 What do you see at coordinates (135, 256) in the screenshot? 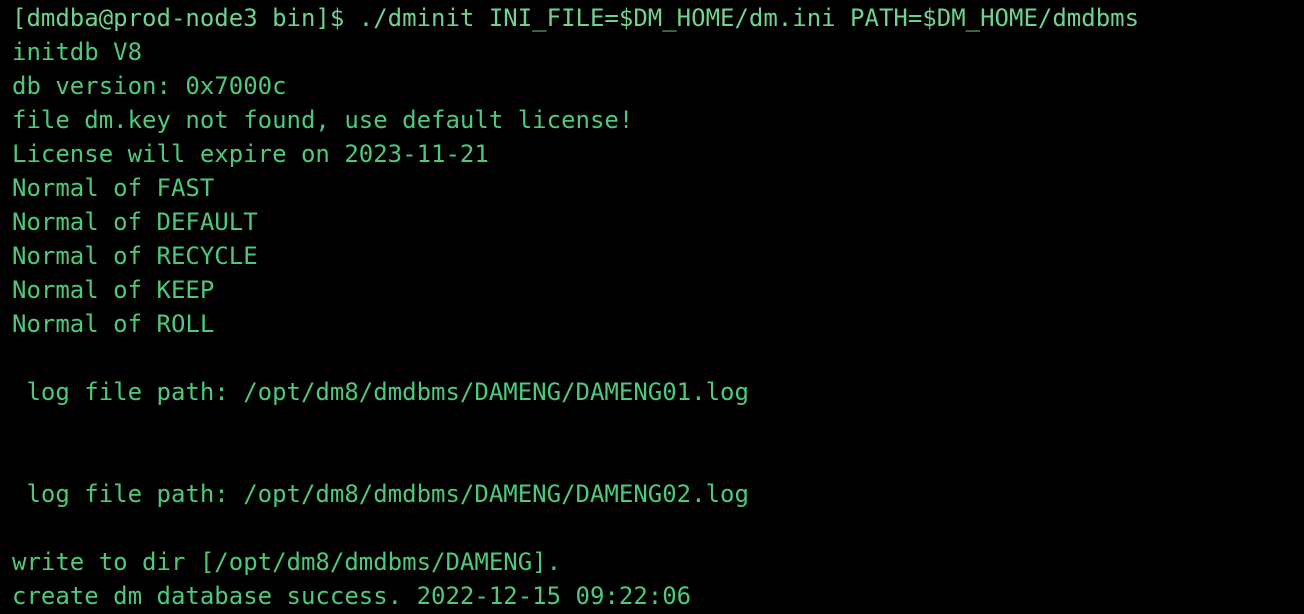
I see `output-line-normal-recycle: Normal of RECYCLE` at bounding box center [135, 256].